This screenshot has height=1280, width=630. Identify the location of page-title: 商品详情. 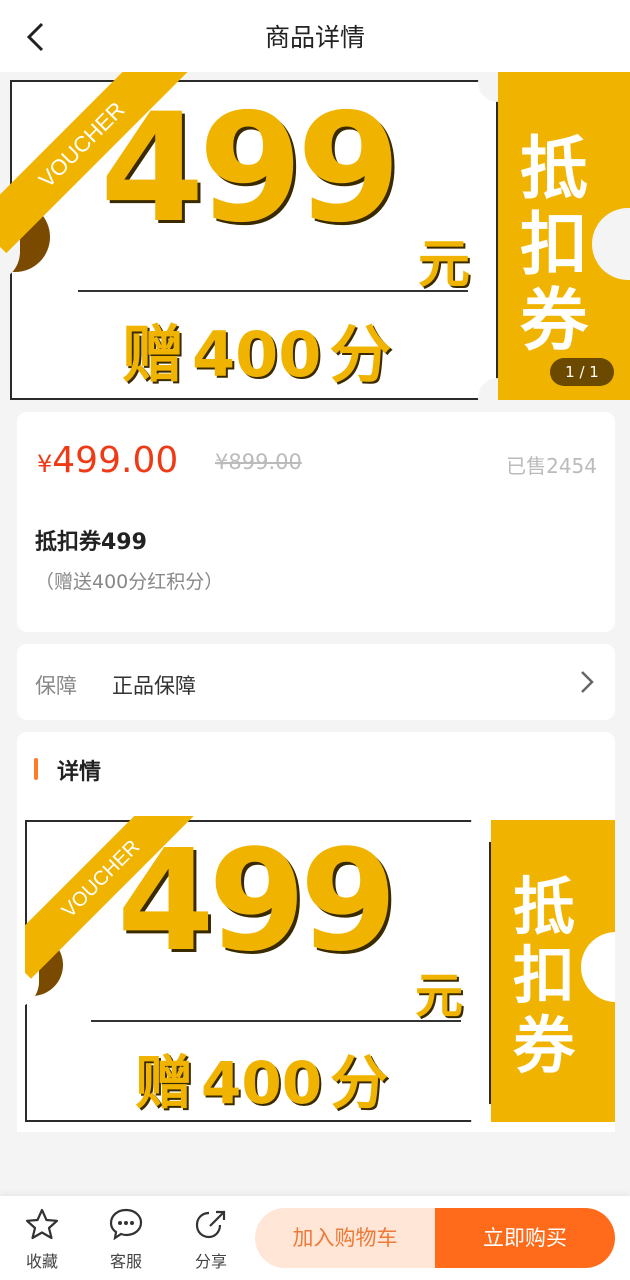
(314, 37).